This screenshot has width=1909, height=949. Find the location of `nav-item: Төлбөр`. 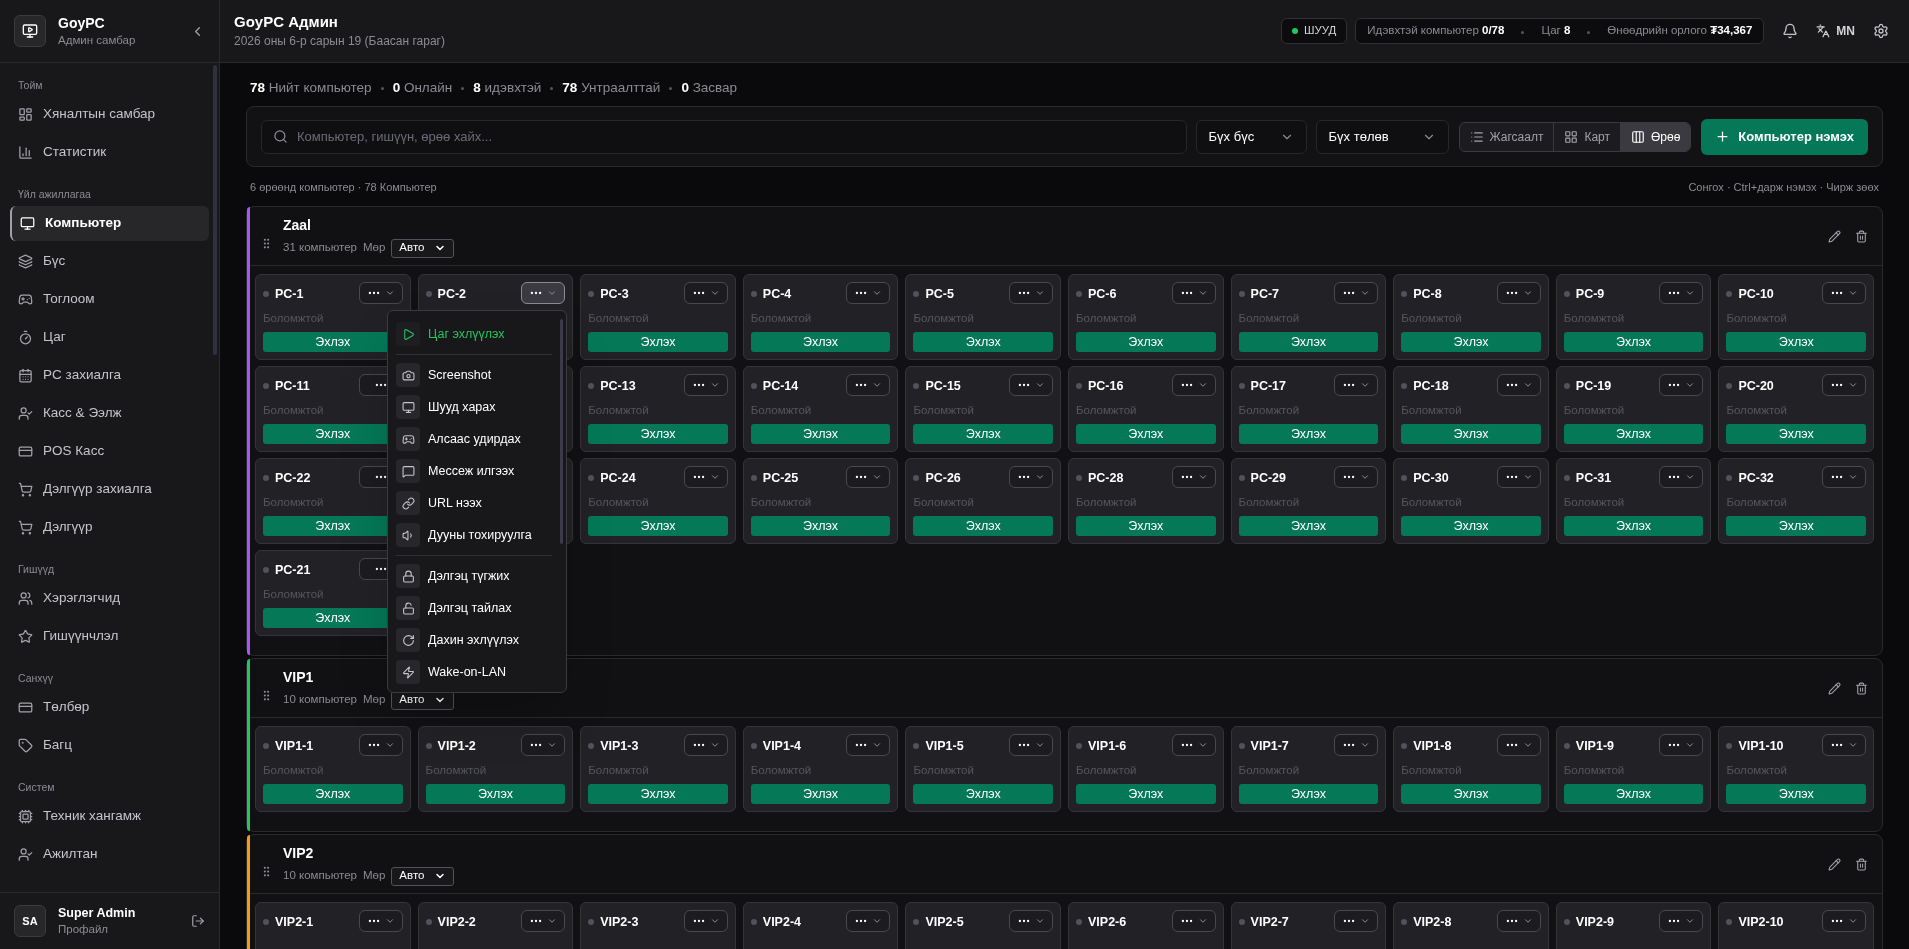

nav-item: Төлбөр is located at coordinates (109, 707).